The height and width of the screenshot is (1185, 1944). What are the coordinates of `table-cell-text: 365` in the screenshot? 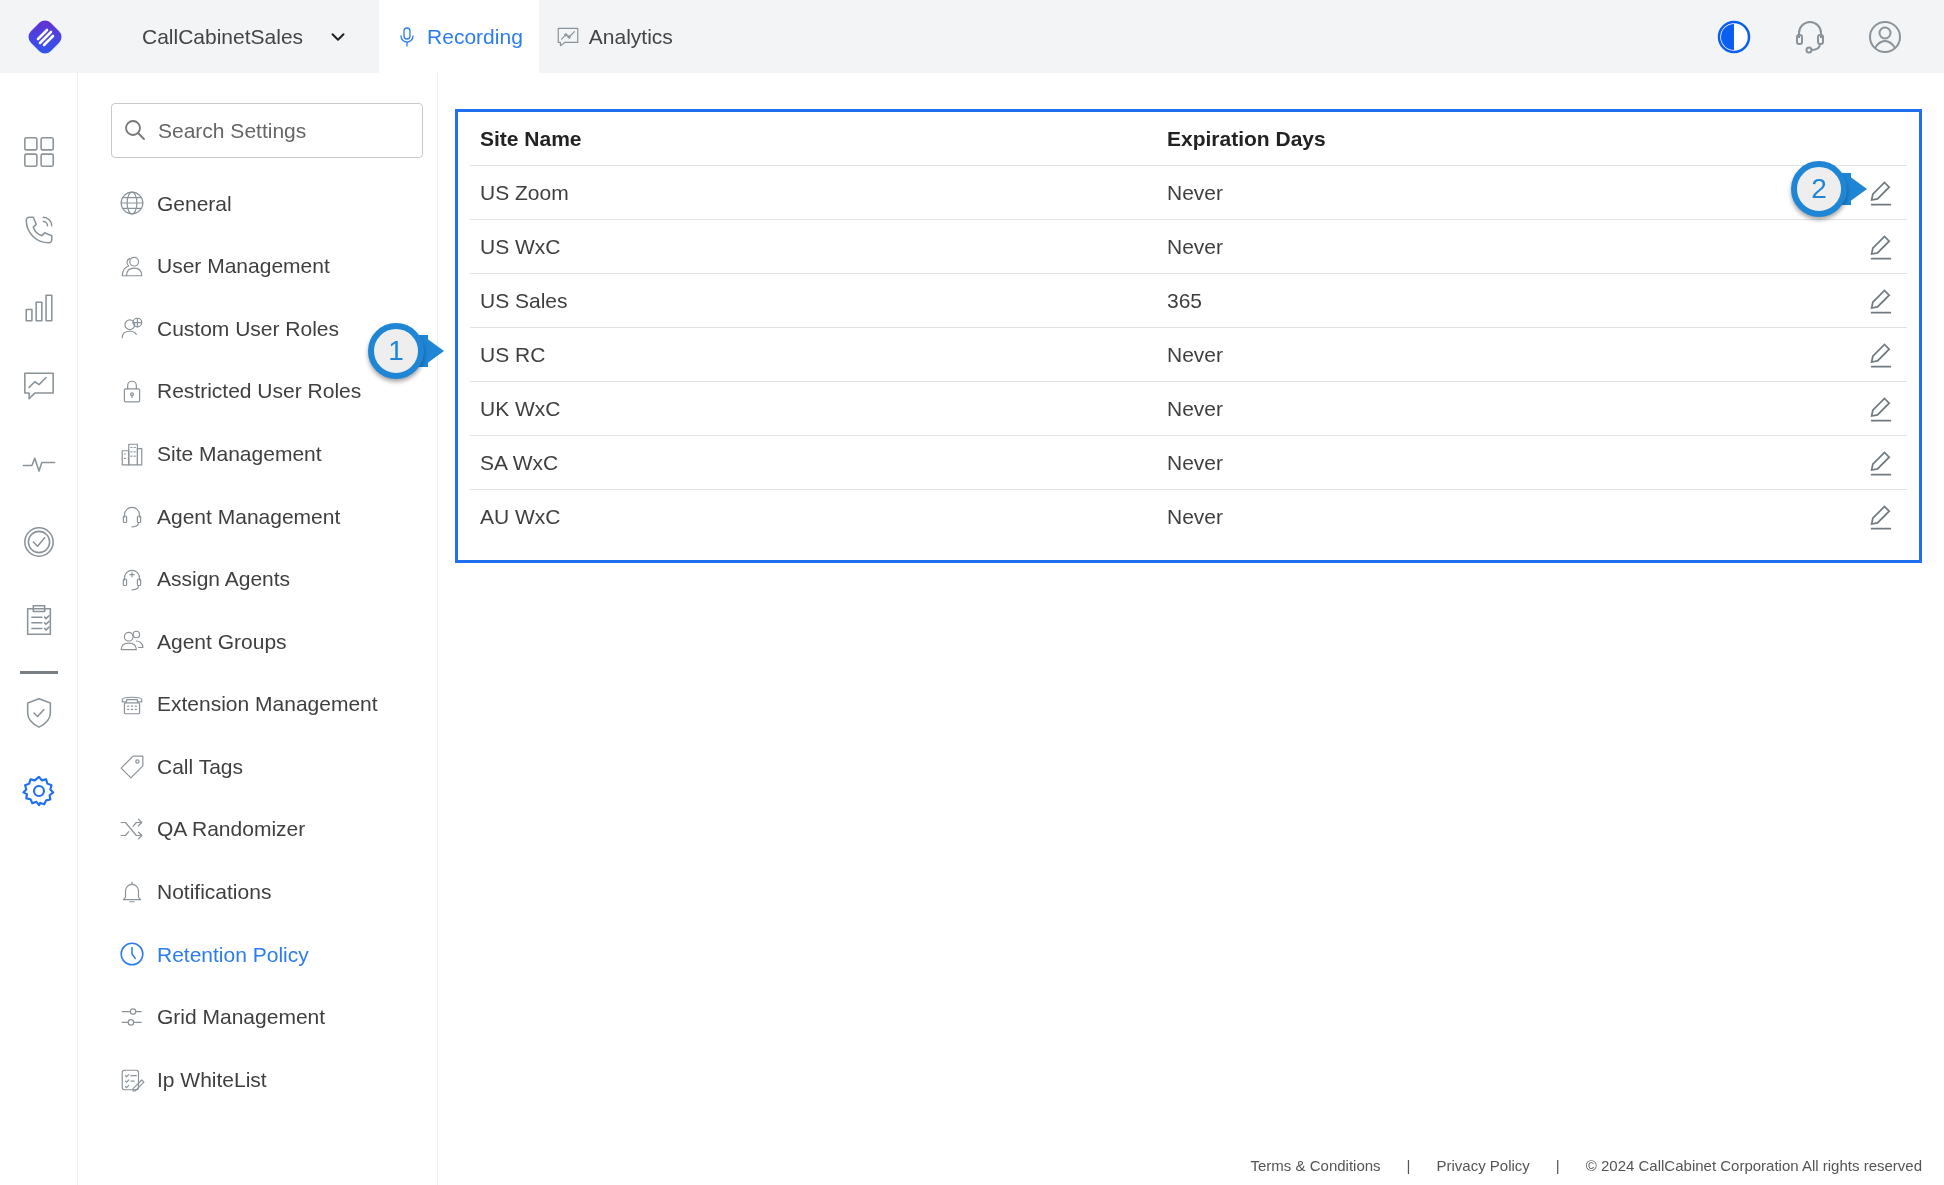 It's located at (1185, 300).